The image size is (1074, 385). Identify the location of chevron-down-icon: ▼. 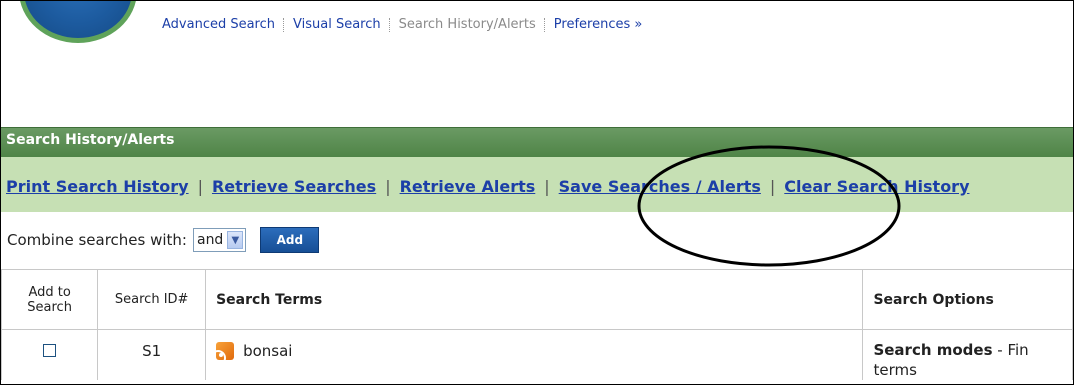
(235, 240).